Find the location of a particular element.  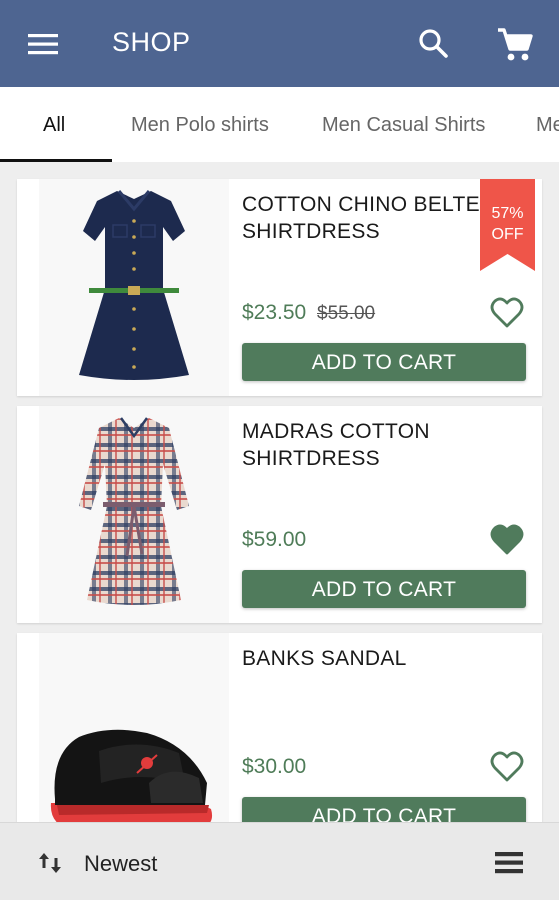

search-icon is located at coordinates (434, 44).